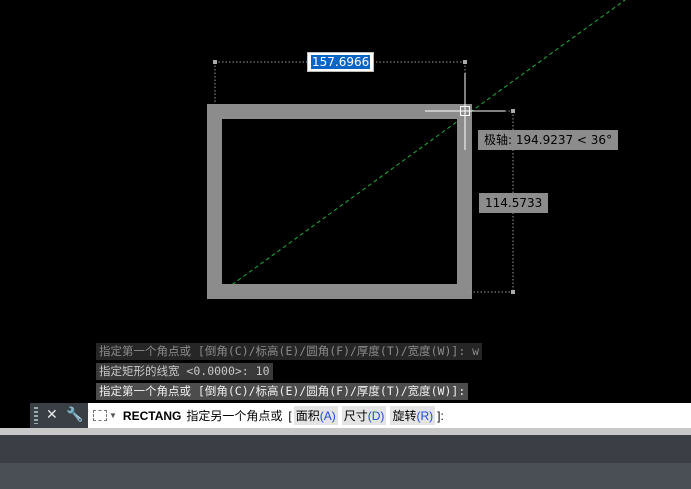 Image resolution: width=691 pixels, height=489 pixels. What do you see at coordinates (59, 415) in the screenshot?
I see `command-line-toolbar: ✕ 🔧` at bounding box center [59, 415].